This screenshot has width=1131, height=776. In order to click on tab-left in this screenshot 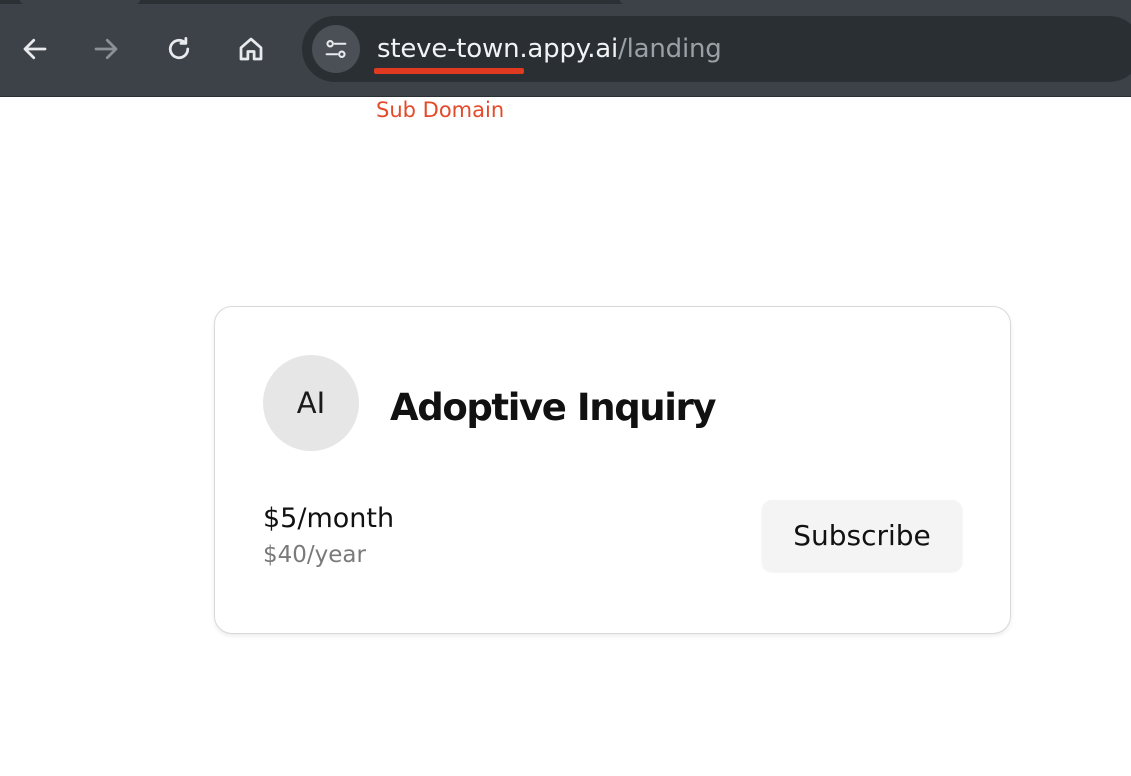, I will do `click(80, 2)`.